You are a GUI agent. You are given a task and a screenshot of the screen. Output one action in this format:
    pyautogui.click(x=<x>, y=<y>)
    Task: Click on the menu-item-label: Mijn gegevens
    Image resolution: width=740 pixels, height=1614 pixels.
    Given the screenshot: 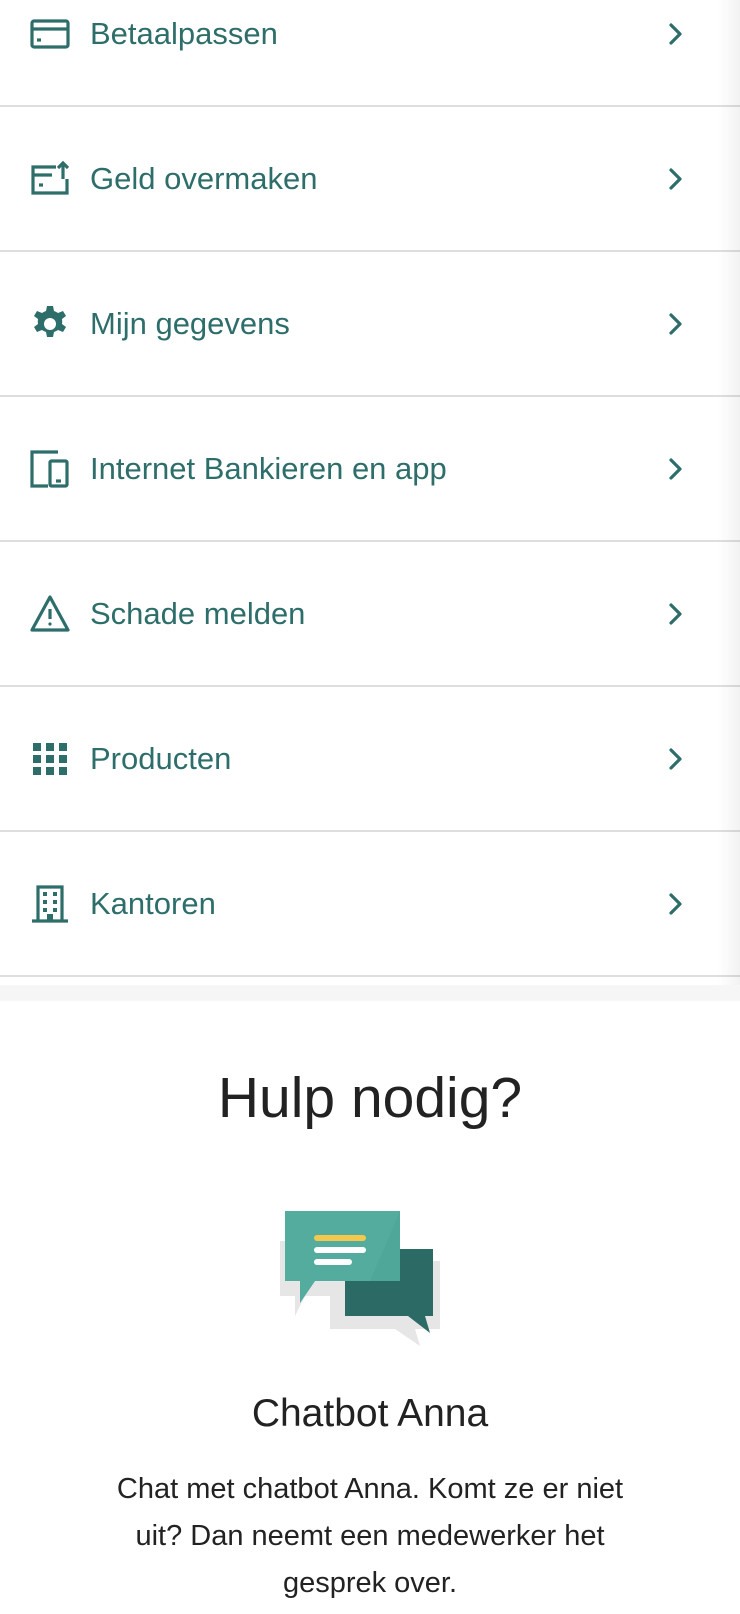 What is the action you would take?
    pyautogui.click(x=190, y=323)
    